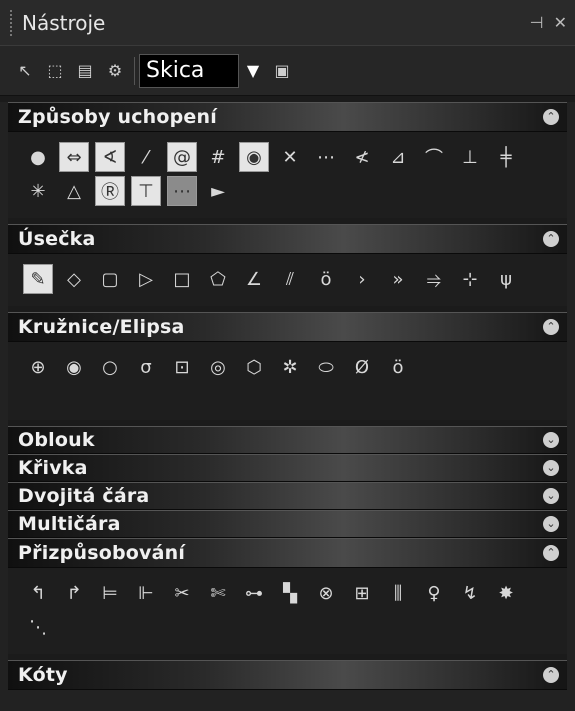 The height and width of the screenshot is (711, 575). Describe the element at coordinates (287, 468) in the screenshot. I see `section-header-curve: Křivka ⌄` at that location.